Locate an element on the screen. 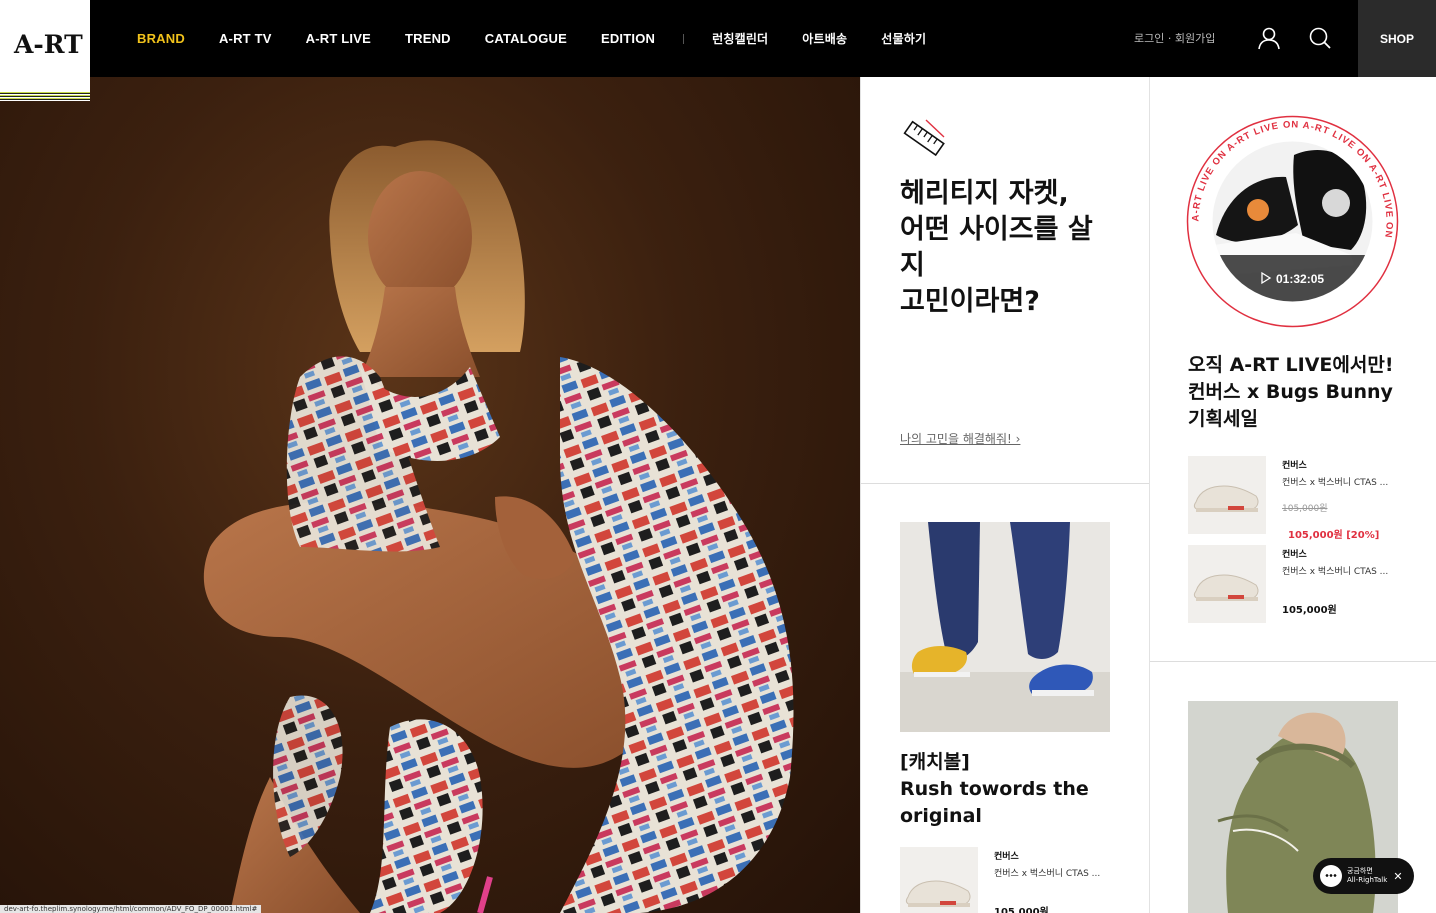 The height and width of the screenshot is (913, 1436). live-headline-line: 기획세일 is located at coordinates (1223, 419).